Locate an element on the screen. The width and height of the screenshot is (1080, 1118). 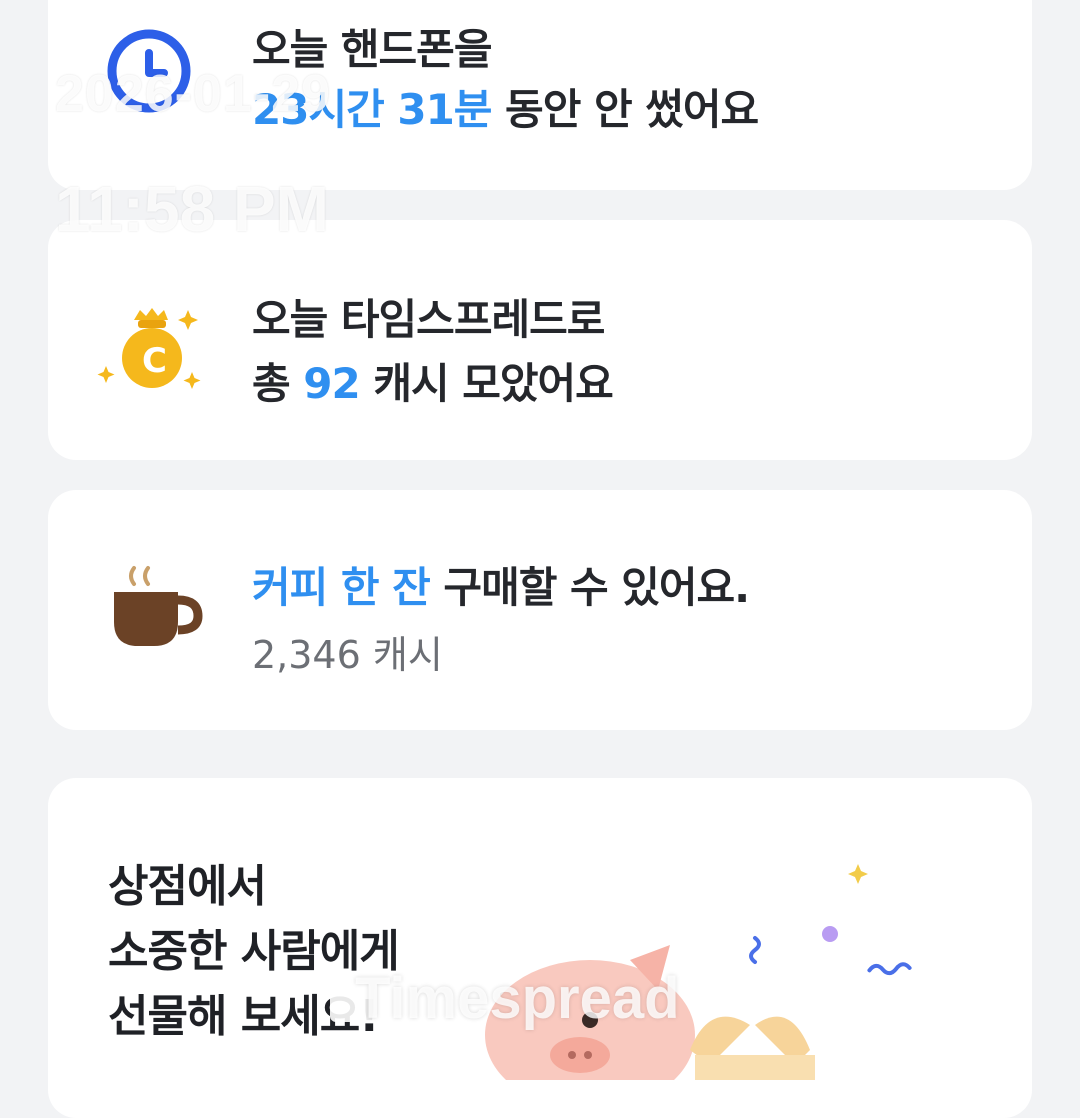
shop-line-1: 상점에서 is located at coordinates (187, 886).